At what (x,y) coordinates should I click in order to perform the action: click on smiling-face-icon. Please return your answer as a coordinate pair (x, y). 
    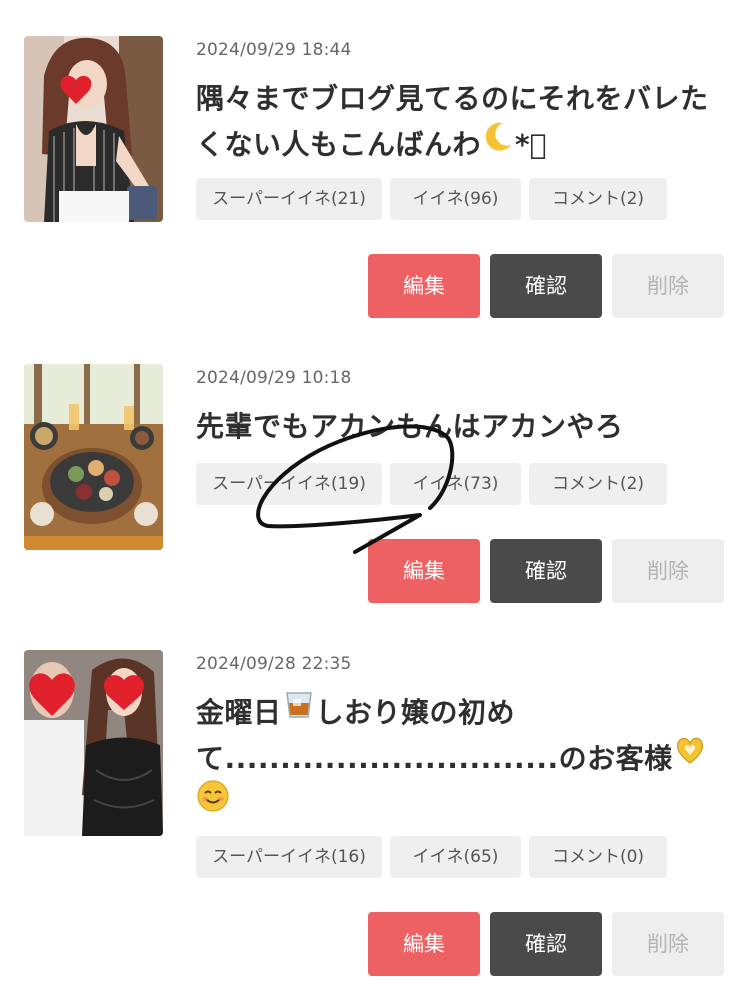
    Looking at the image, I should click on (213, 803).